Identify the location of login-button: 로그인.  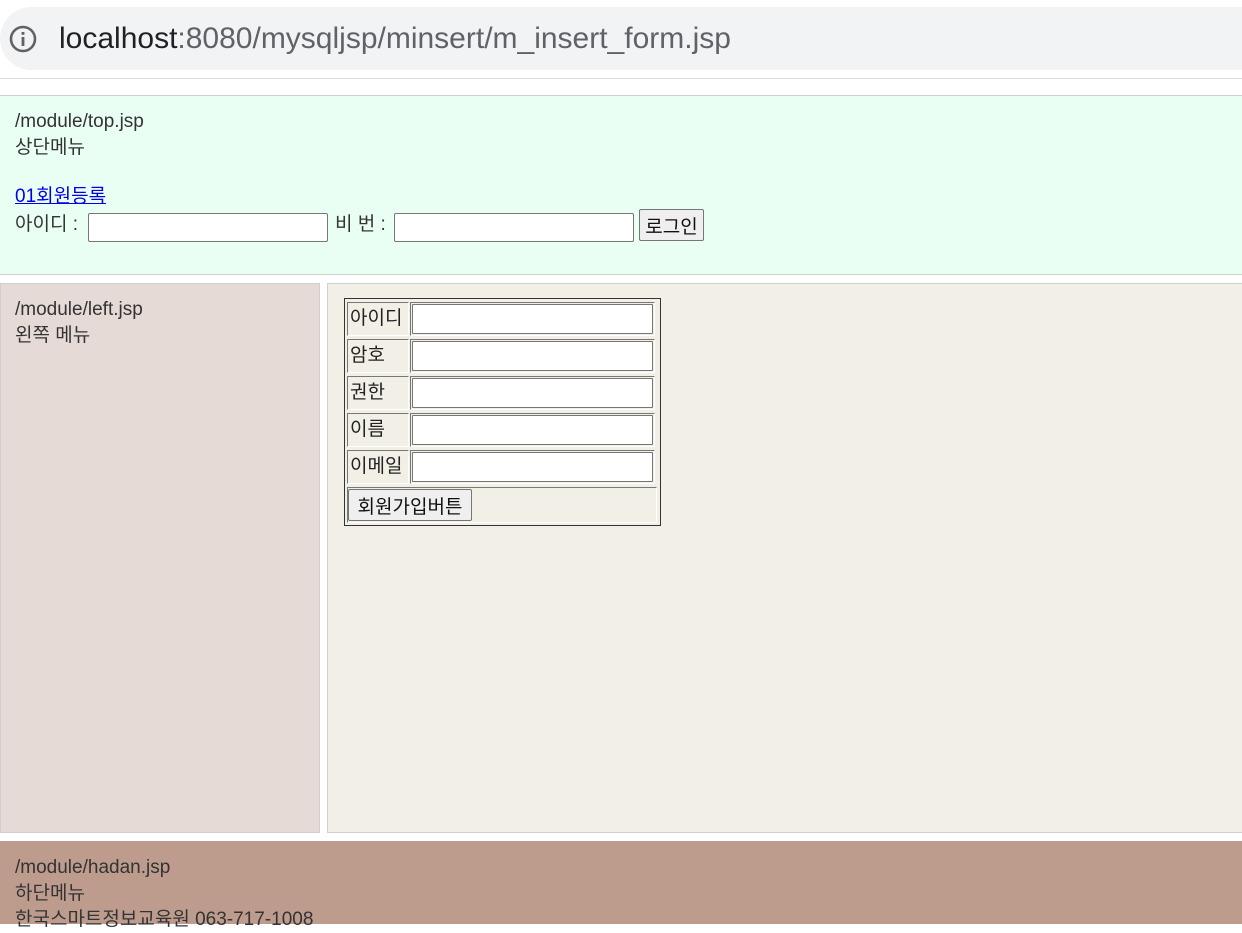
(671, 225).